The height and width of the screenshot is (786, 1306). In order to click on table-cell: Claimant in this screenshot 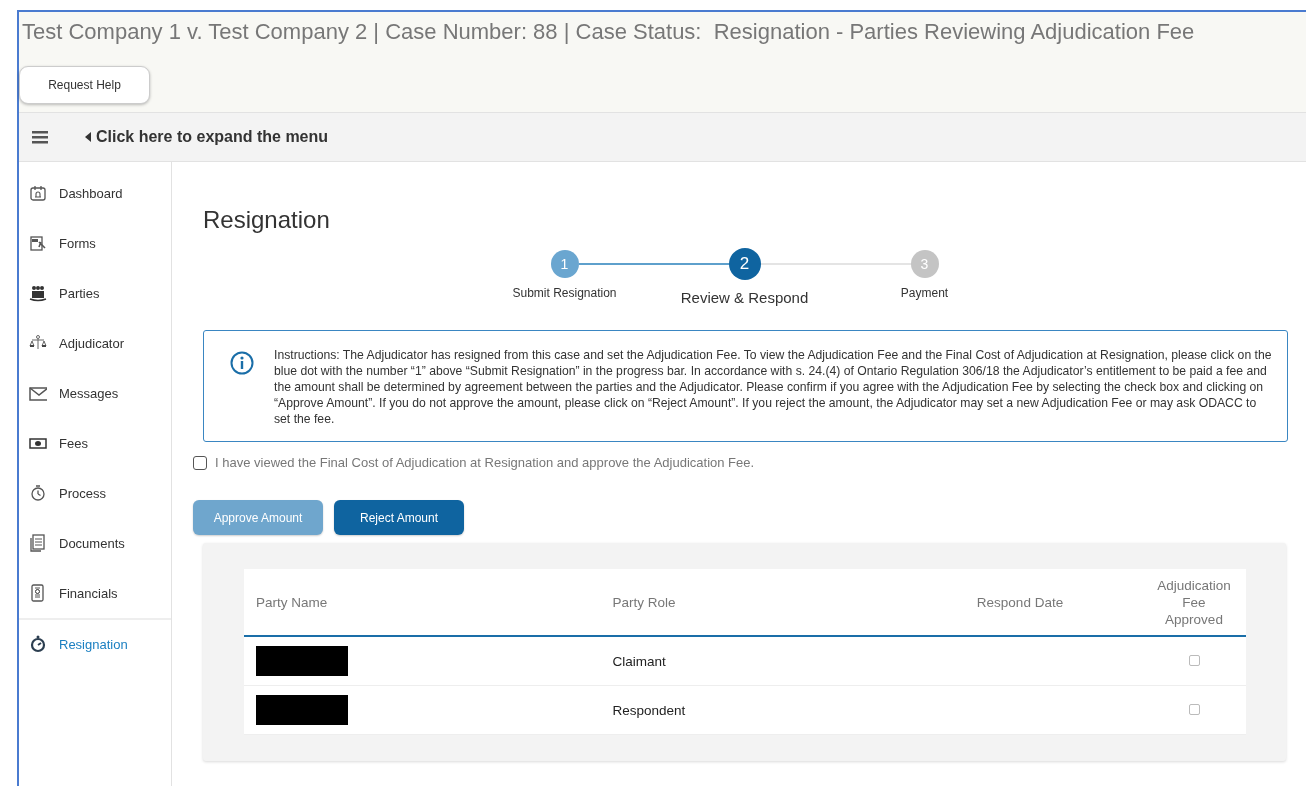, I will do `click(749, 661)`.